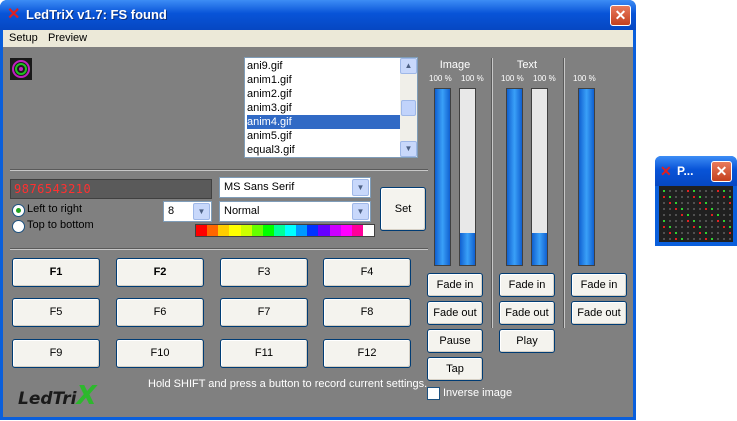 The image size is (737, 421). I want to click on list-item: ani9.gif, so click(324, 66).